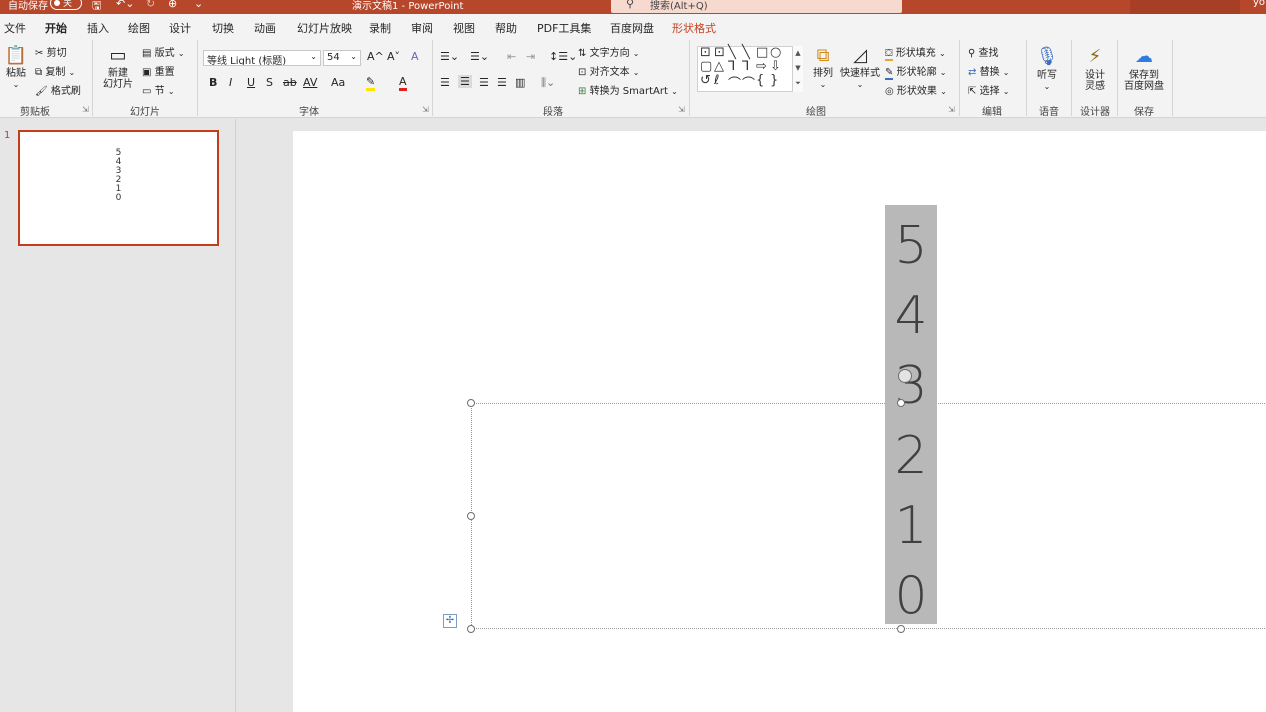  What do you see at coordinates (705, 80) in the screenshot?
I see `freeform-shape-icon: ↺` at bounding box center [705, 80].